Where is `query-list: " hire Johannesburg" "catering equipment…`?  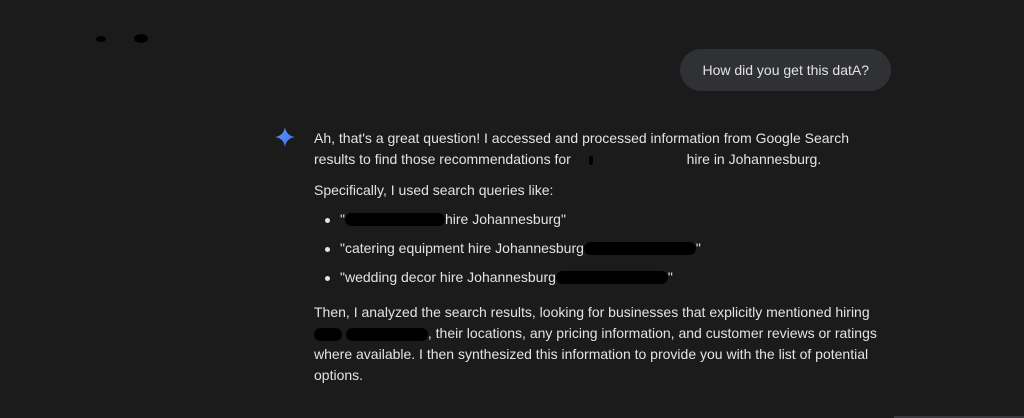
query-list: " hire Johannesburg" "catering equipment… is located at coordinates (604, 248).